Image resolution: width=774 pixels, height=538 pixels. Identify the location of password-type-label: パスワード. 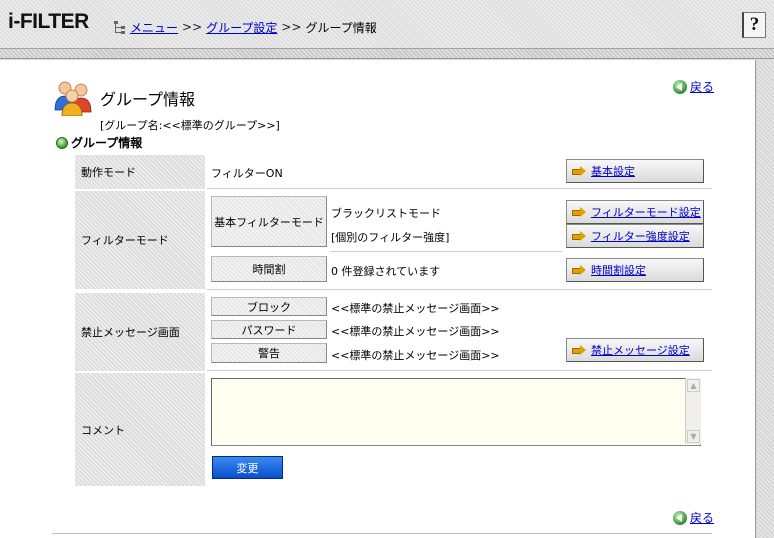
(269, 329).